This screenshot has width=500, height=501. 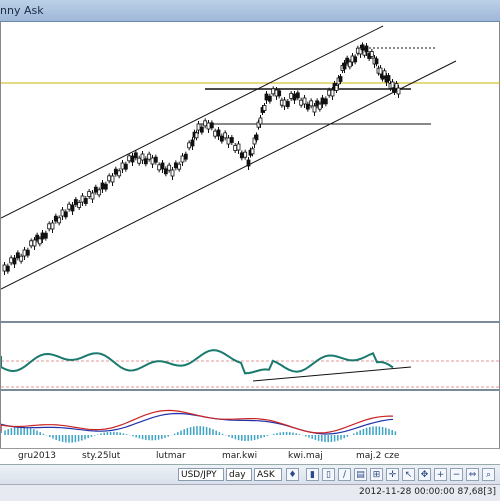 I want to click on bar-icon: ▮, so click(x=312, y=474).